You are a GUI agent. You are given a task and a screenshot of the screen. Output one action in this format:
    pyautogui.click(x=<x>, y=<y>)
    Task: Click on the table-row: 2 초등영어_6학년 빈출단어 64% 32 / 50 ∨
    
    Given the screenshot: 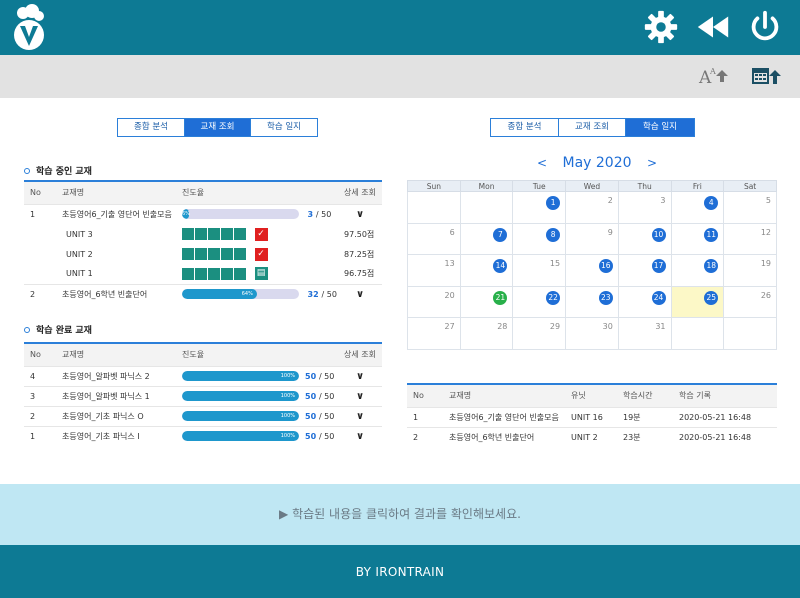 What is the action you would take?
    pyautogui.click(x=203, y=293)
    